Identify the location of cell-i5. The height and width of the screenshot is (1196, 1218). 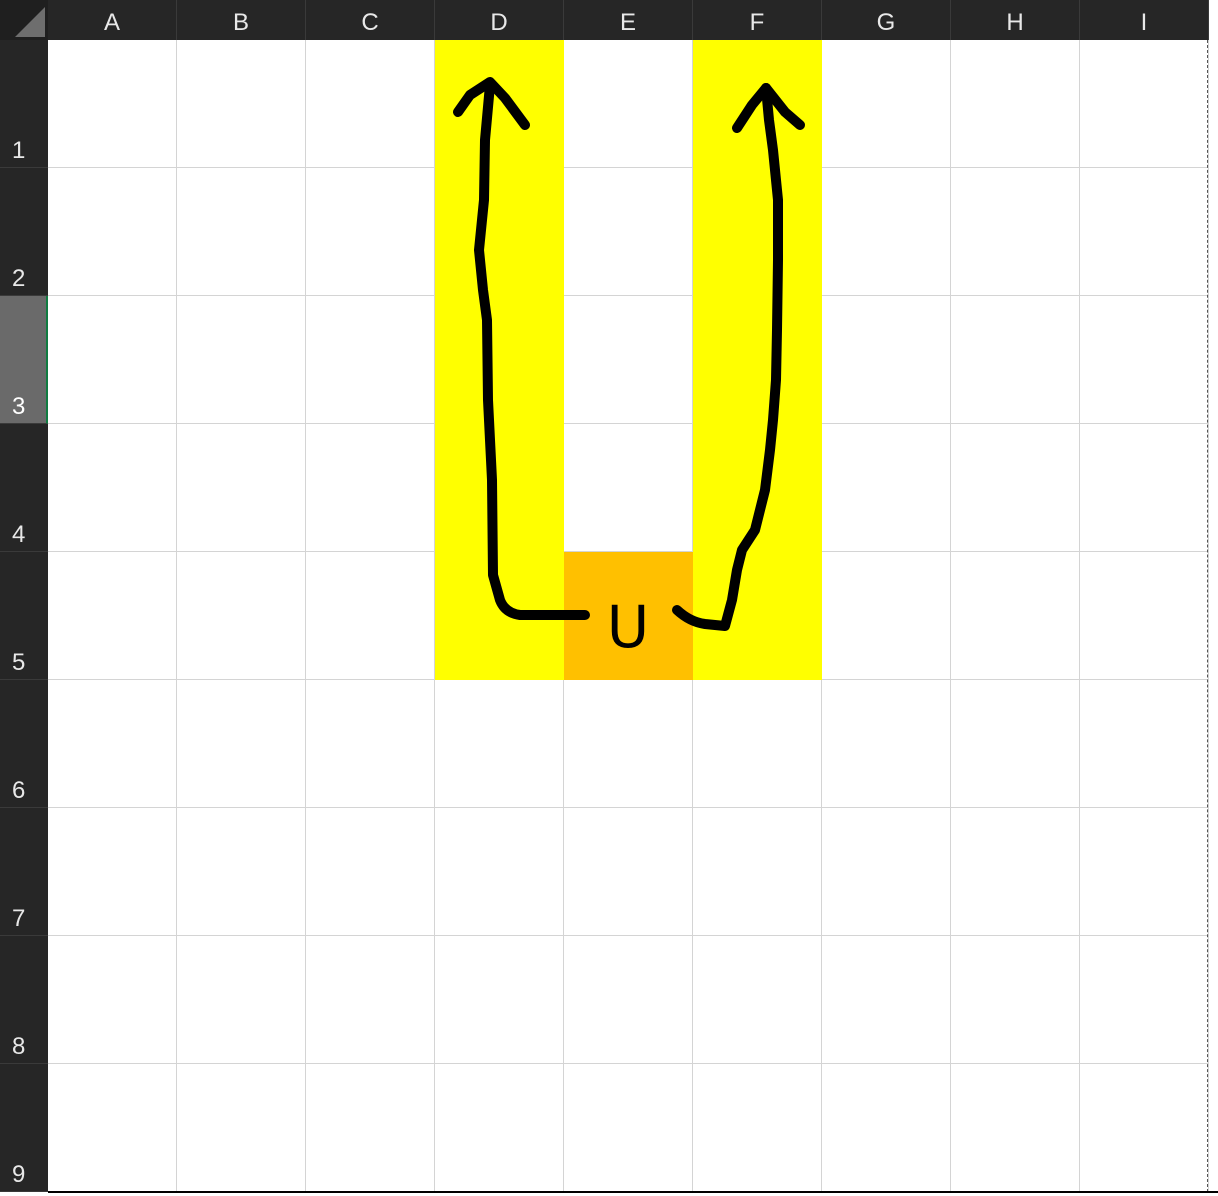
(1144, 616).